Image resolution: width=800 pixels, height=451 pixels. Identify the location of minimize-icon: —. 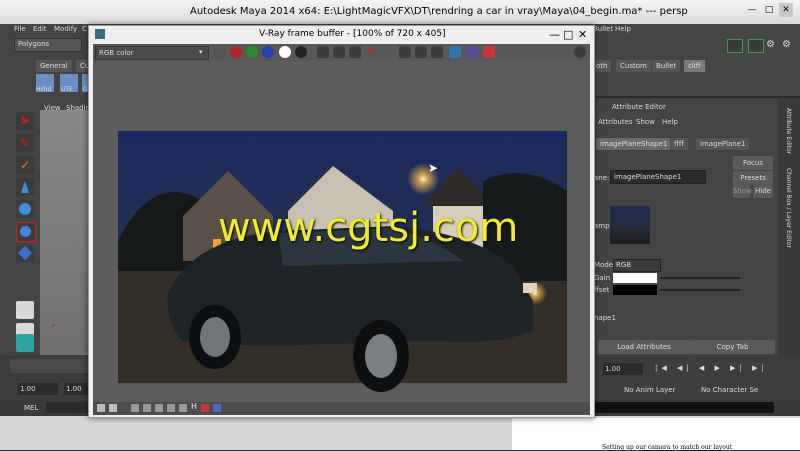
(752, 10).